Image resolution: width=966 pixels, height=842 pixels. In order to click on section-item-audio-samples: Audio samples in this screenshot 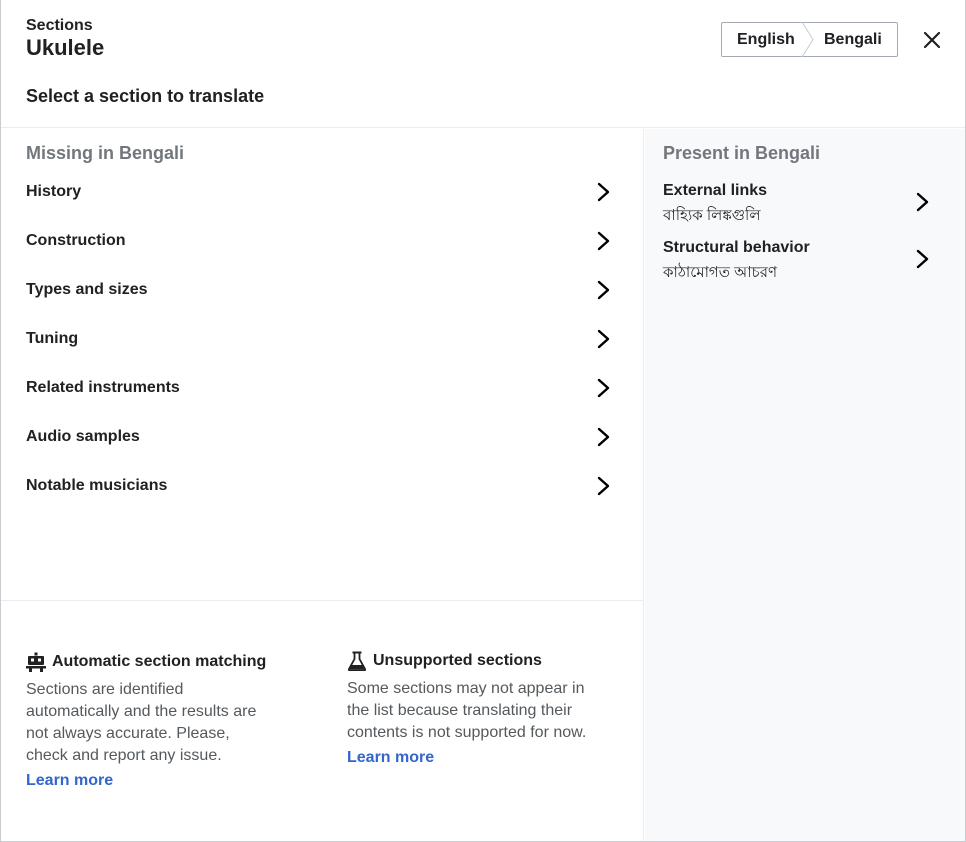, I will do `click(322, 437)`.